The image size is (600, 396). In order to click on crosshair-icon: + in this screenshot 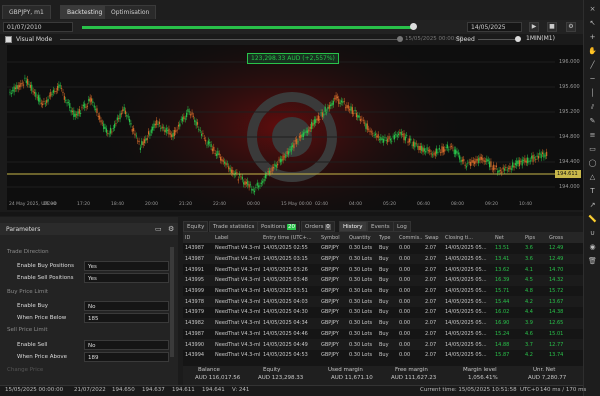, I will do `click(592, 37)`.